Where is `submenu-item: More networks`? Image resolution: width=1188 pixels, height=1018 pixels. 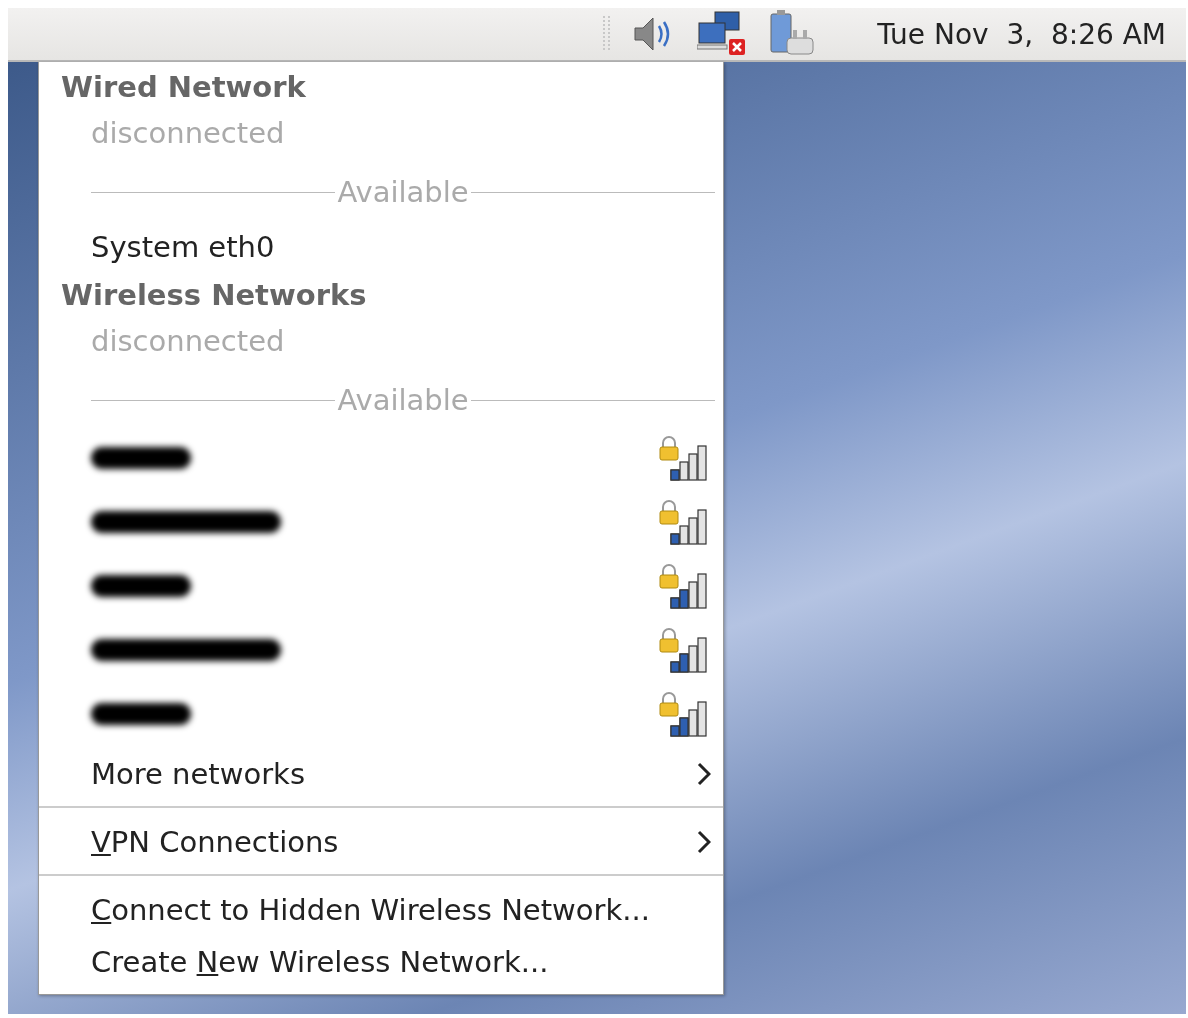 submenu-item: More networks is located at coordinates (381, 774).